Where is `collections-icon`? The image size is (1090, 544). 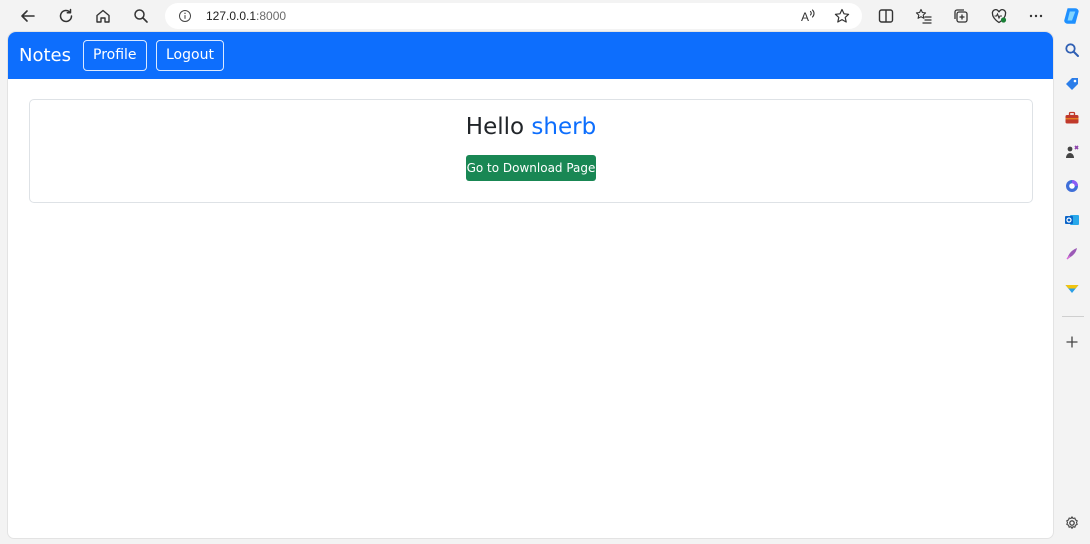 collections-icon is located at coordinates (961, 16).